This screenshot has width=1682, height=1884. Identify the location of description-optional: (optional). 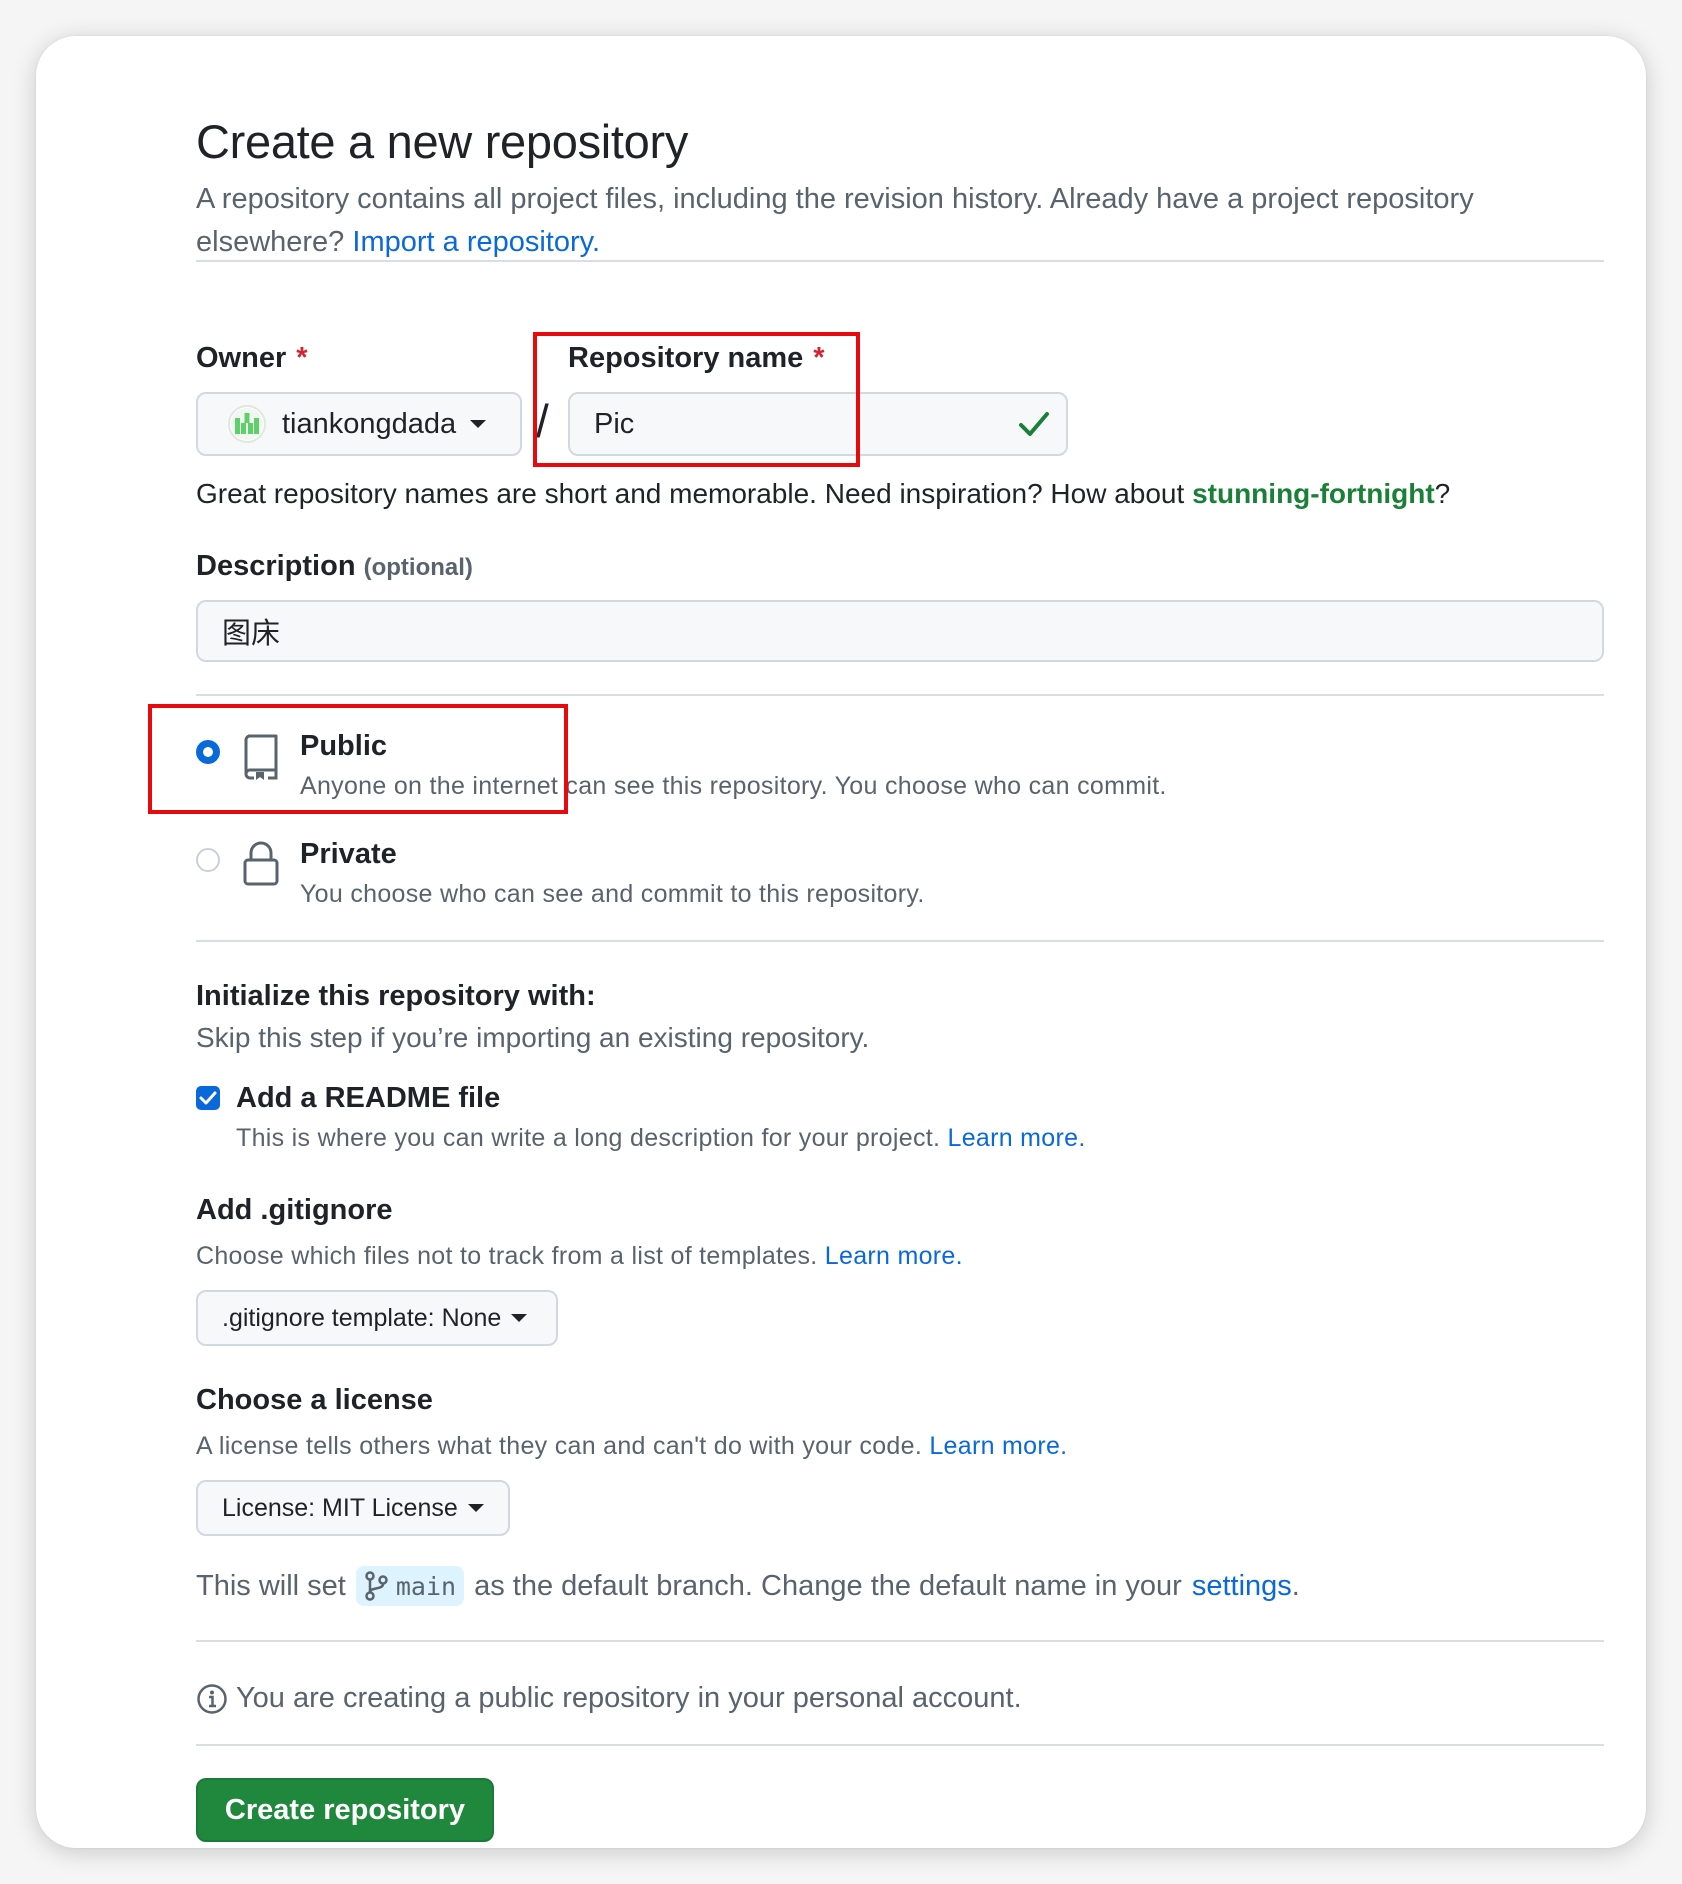
(418, 567).